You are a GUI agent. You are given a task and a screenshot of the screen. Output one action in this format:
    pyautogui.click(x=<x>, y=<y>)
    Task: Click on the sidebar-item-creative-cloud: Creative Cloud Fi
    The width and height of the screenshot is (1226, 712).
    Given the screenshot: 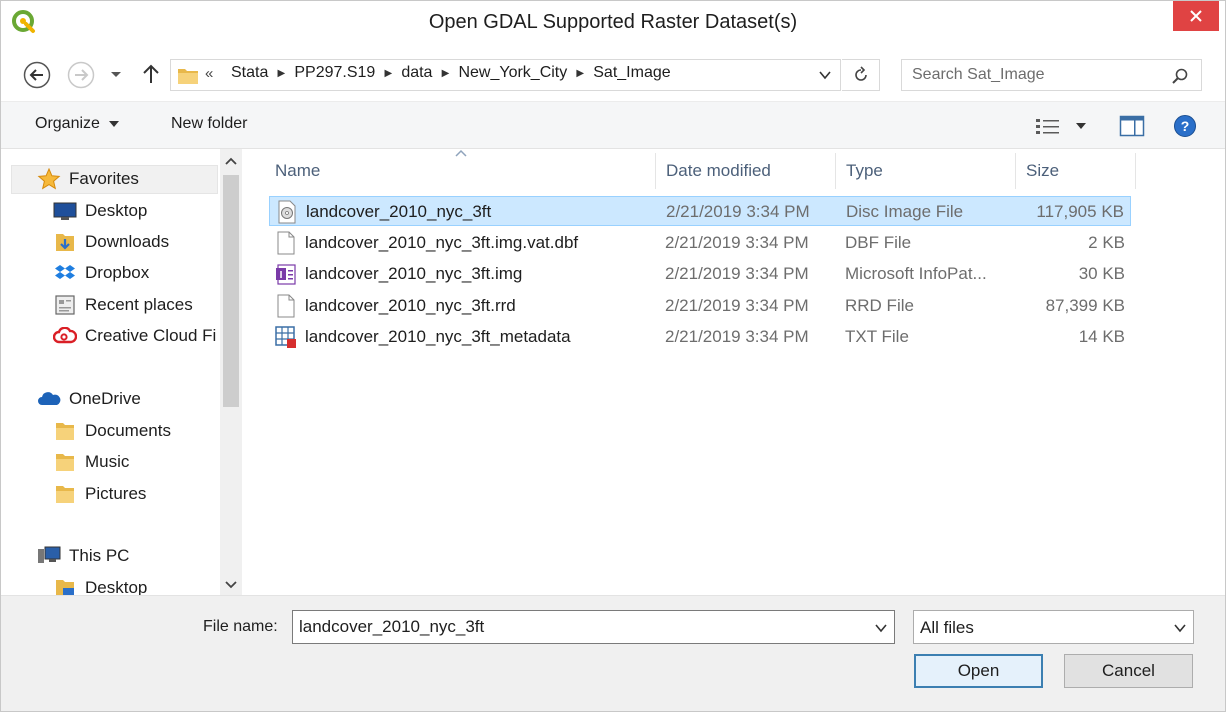 What is the action you would take?
    pyautogui.click(x=134, y=336)
    